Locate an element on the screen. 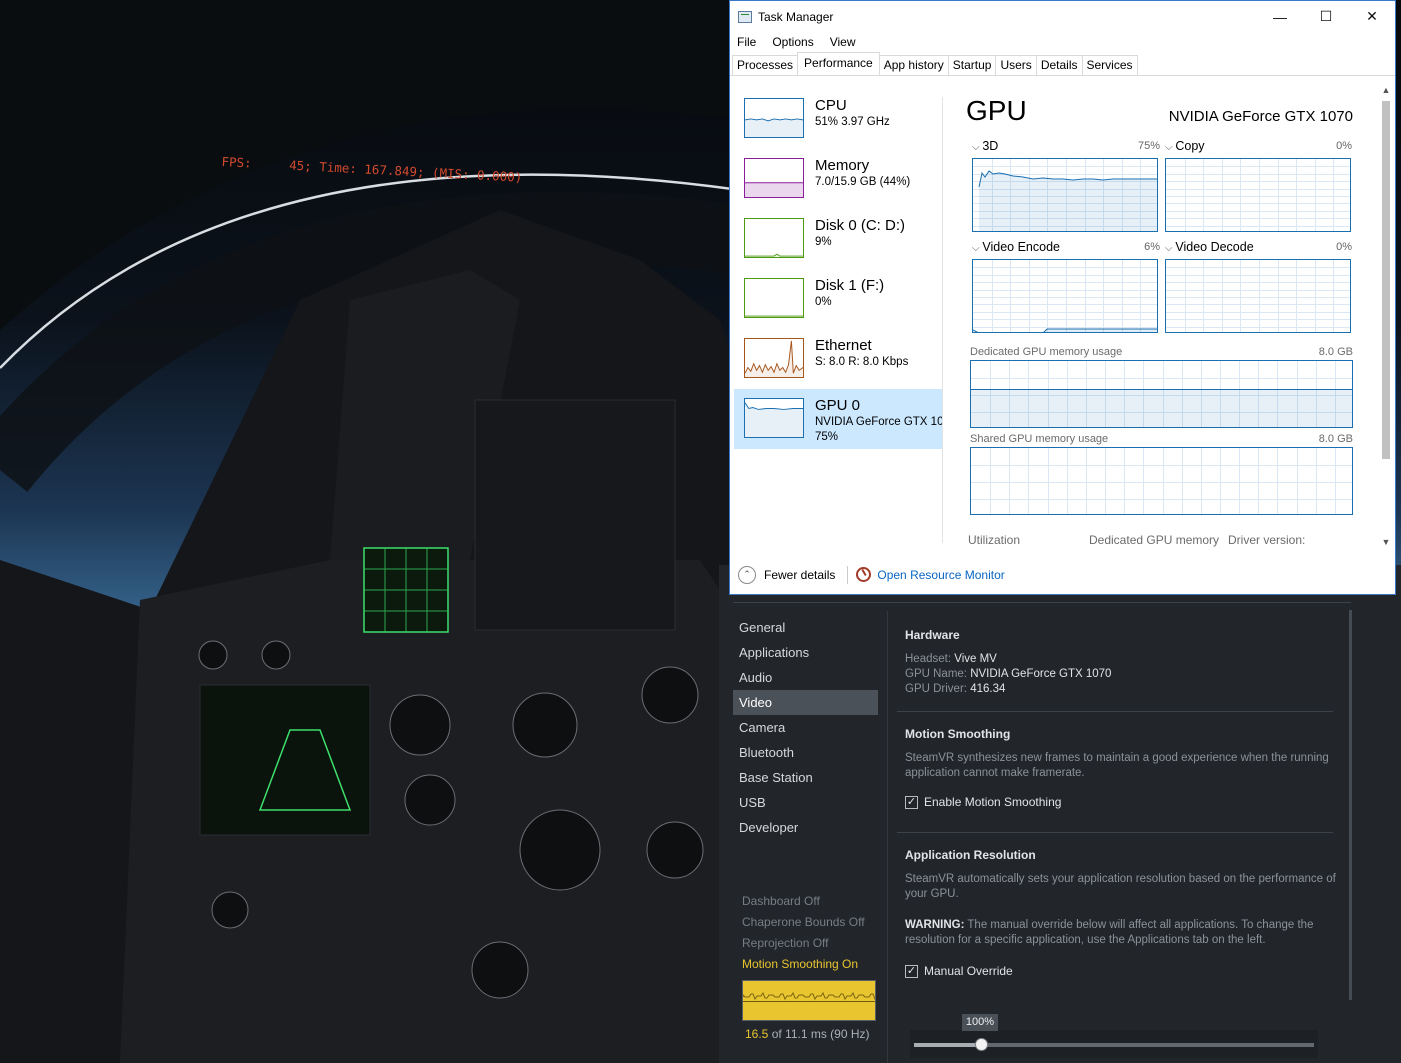 The width and height of the screenshot is (1401, 1063). sidebar-item-percent: 75% is located at coordinates (827, 437).